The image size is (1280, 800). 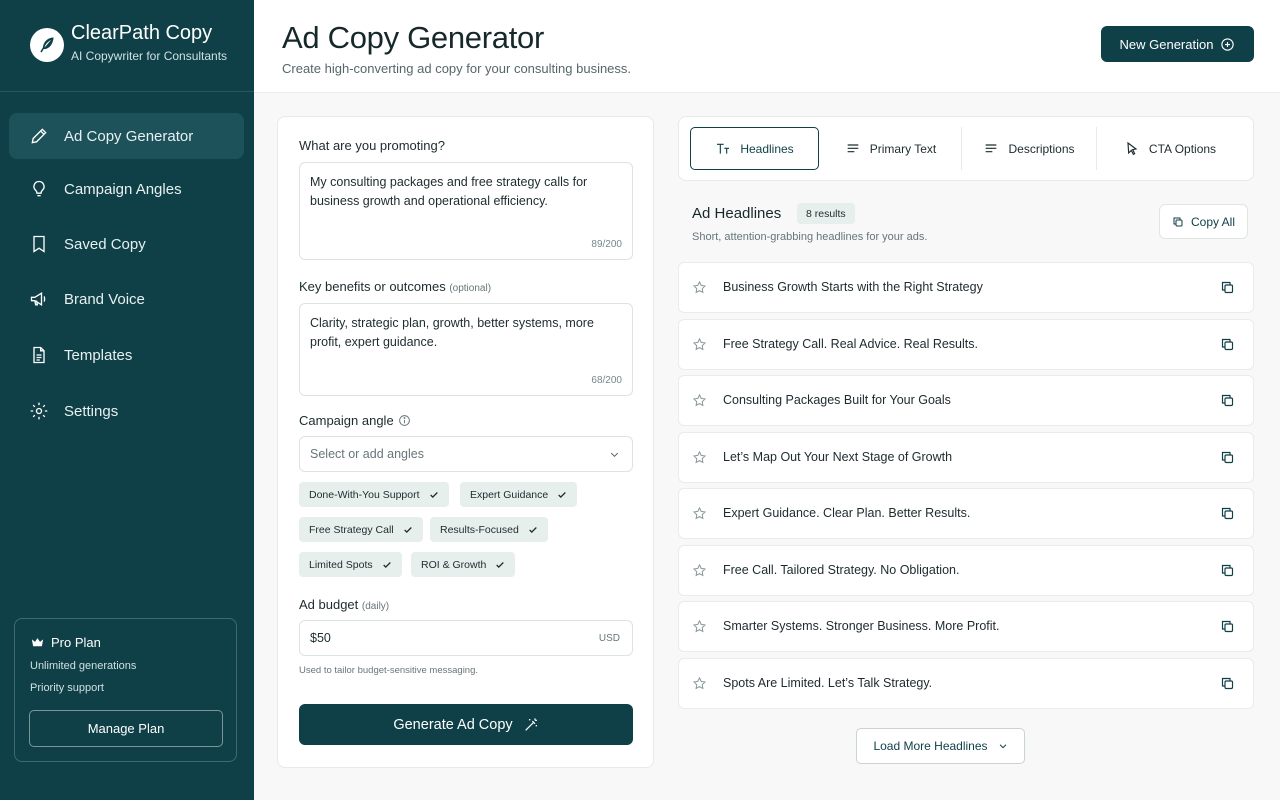 What do you see at coordinates (395, 286) in the screenshot?
I see `benefits-label: Key benefits or outcomes (optional)` at bounding box center [395, 286].